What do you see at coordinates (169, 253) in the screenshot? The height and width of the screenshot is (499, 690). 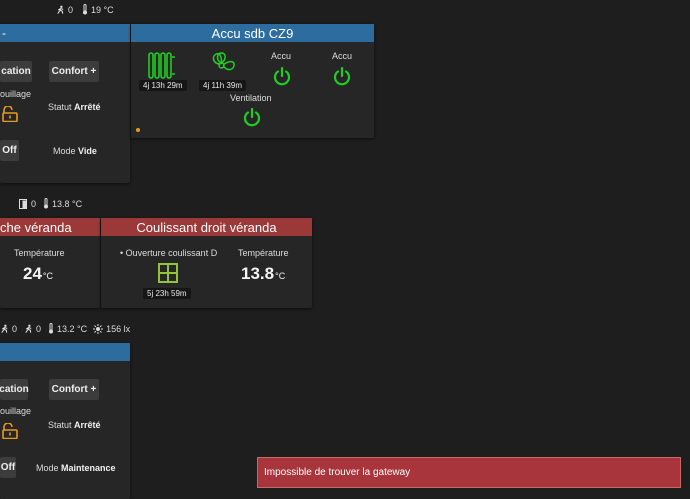 I see `opening-label: • Ouverture coulissant D` at bounding box center [169, 253].